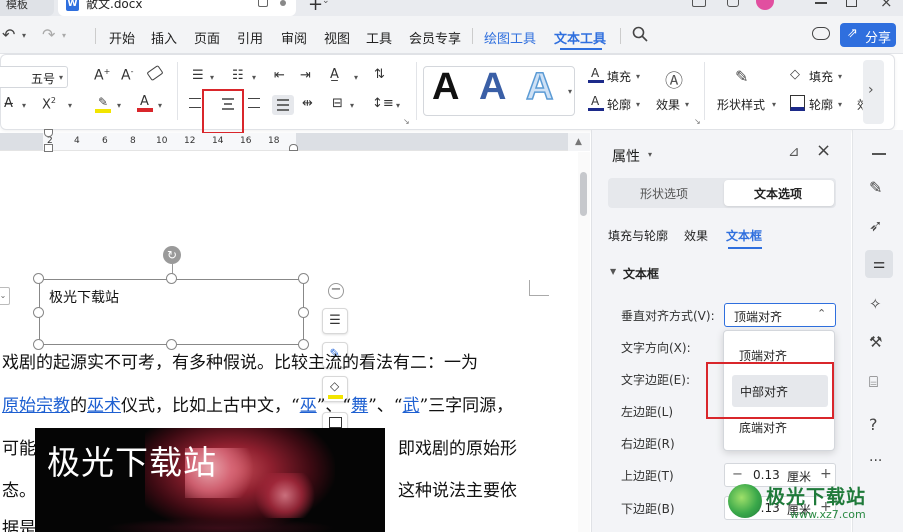 Image resolution: width=903 pixels, height=532 pixels. I want to click on cloud-icon, so click(821, 33).